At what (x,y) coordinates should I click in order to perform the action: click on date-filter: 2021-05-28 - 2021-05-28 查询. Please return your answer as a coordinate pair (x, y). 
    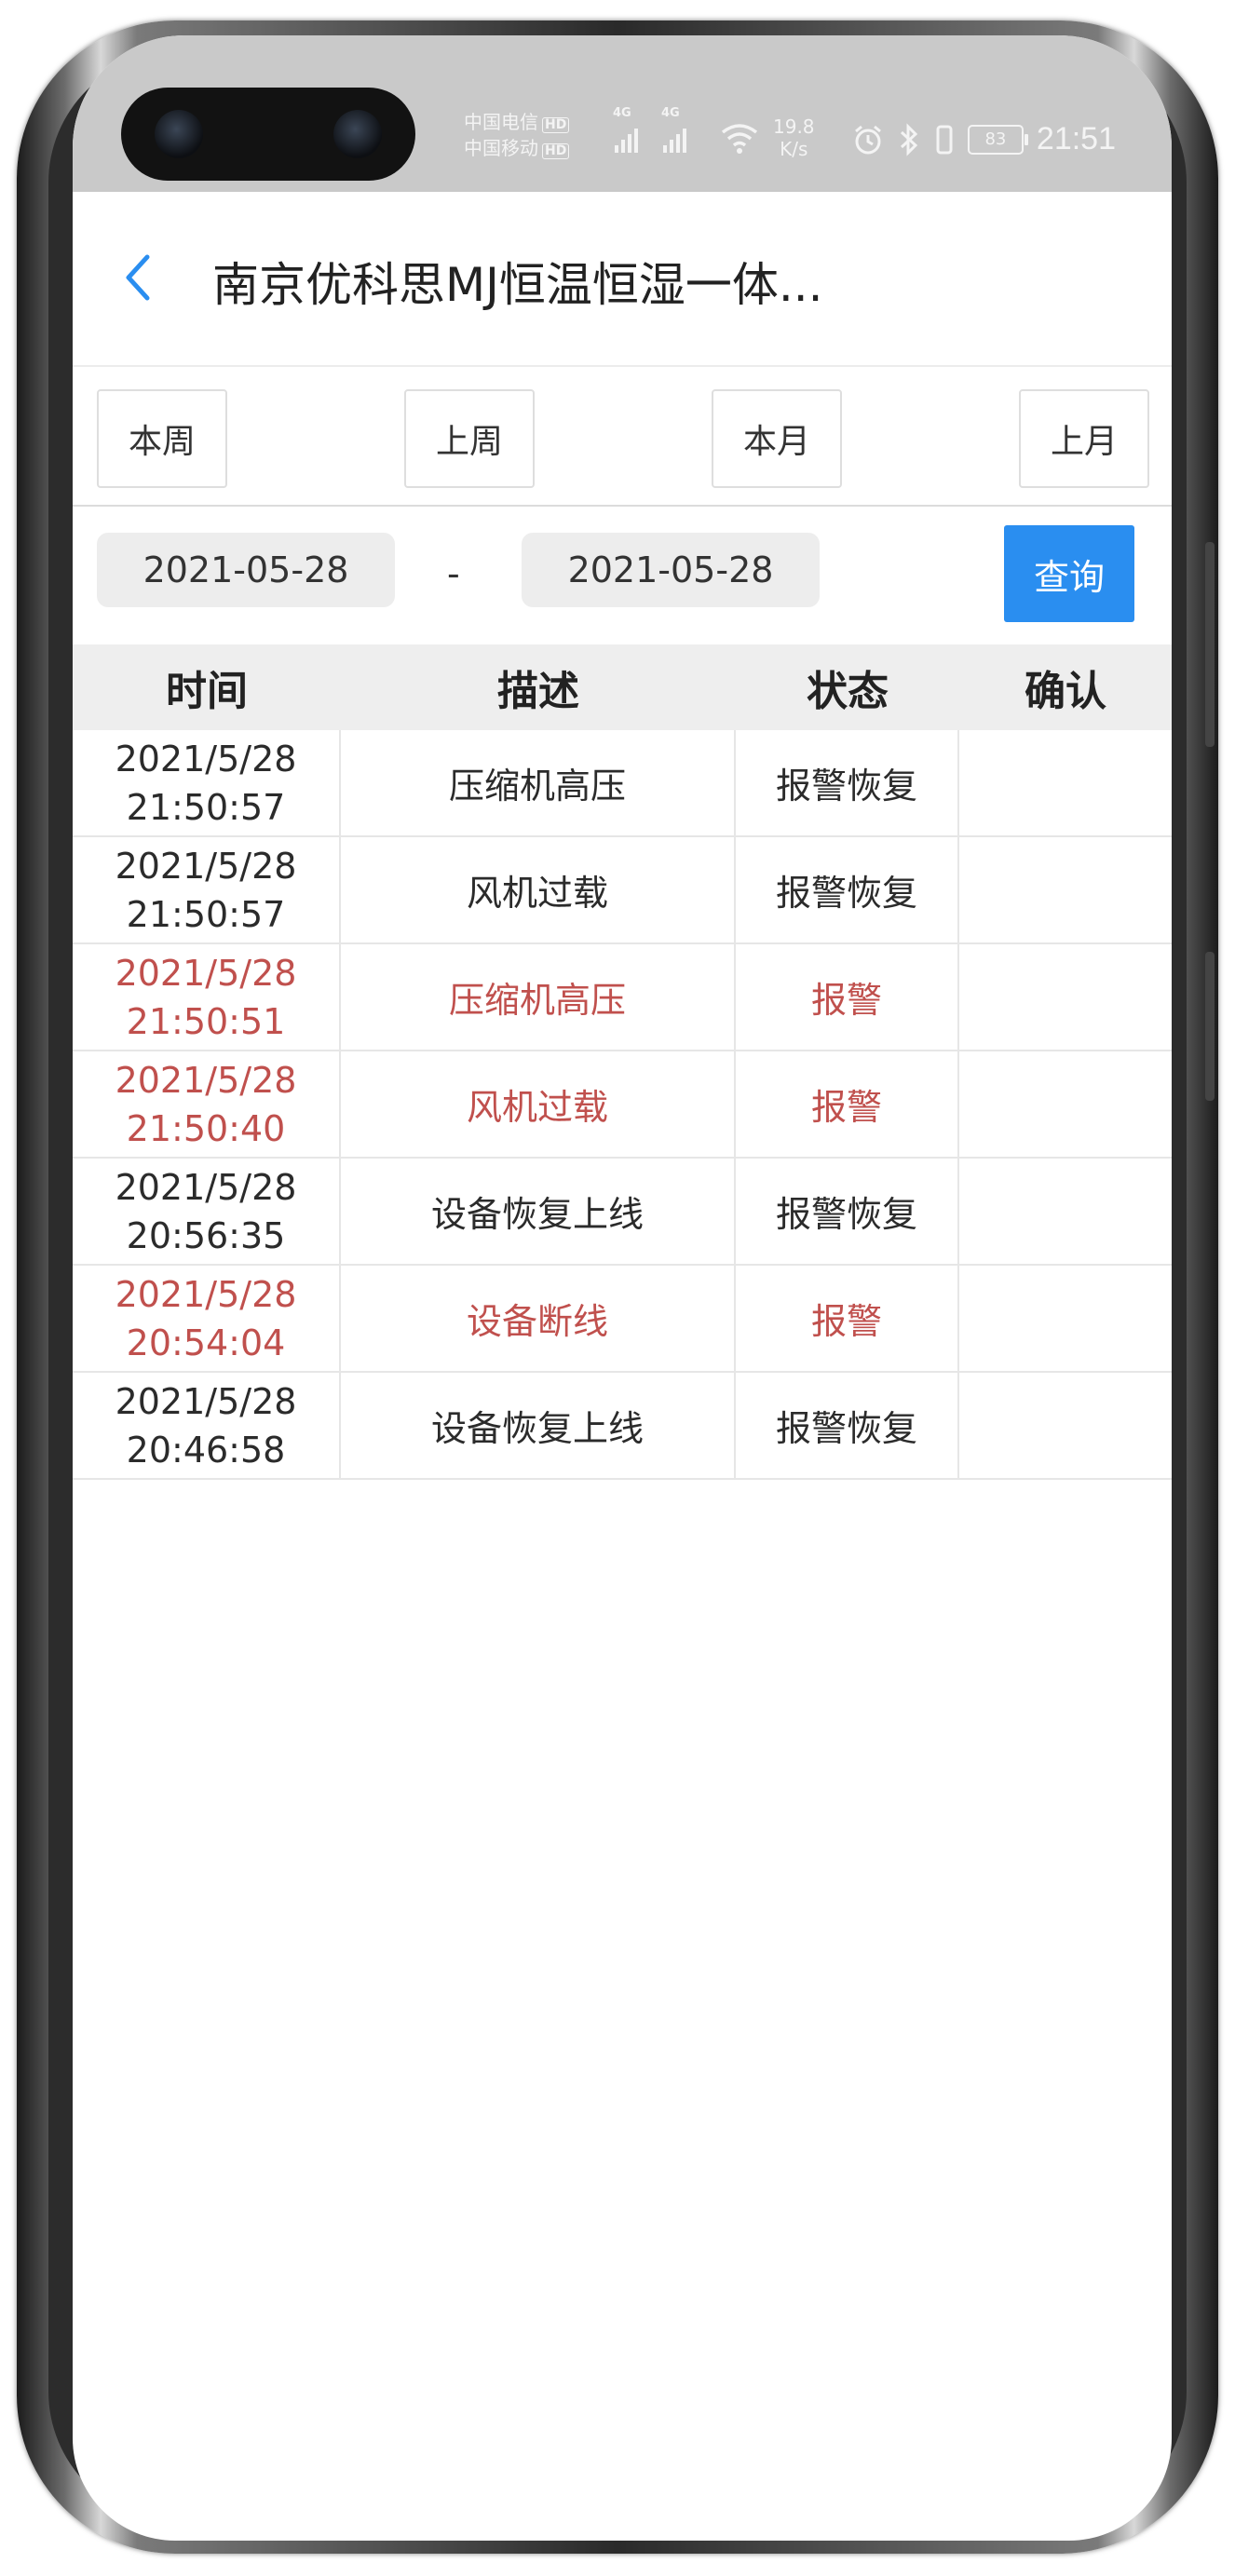
    Looking at the image, I should click on (622, 575).